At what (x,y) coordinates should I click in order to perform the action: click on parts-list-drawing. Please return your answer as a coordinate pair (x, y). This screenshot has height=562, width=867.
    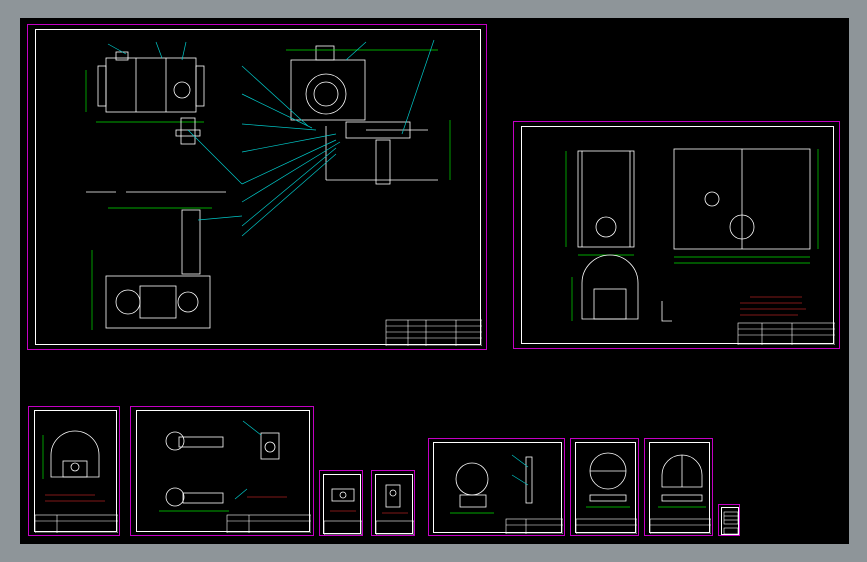
    Looking at the image, I should click on (731, 523).